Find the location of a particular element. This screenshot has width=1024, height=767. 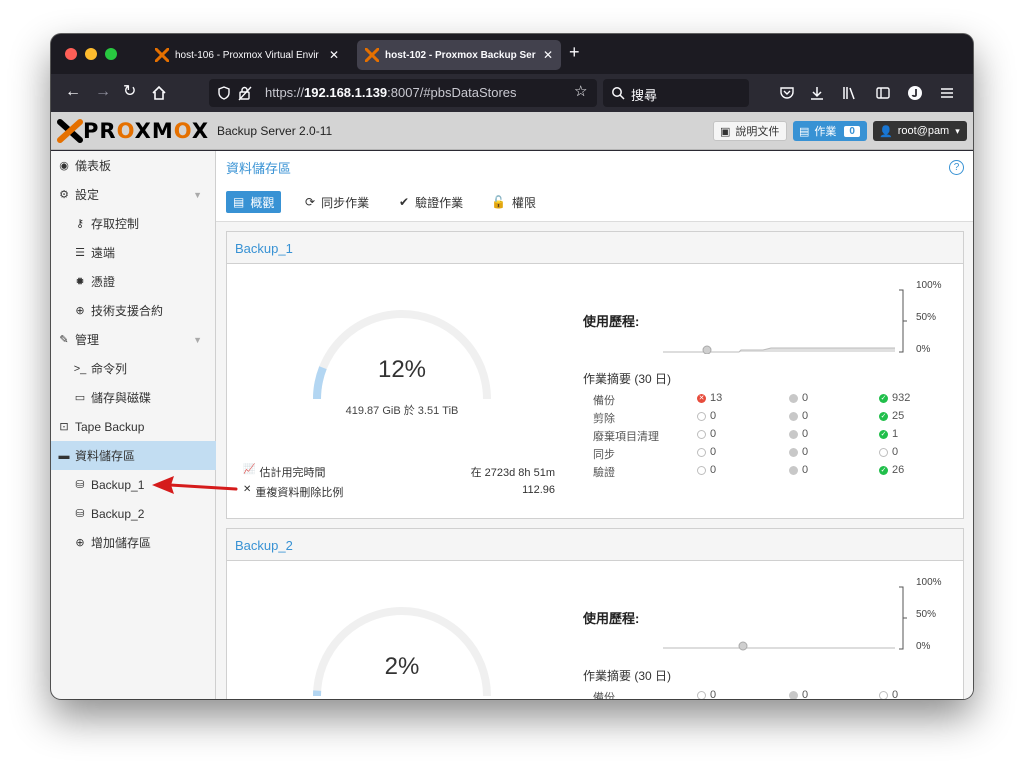

insecure-lock-icon is located at coordinates (245, 93).